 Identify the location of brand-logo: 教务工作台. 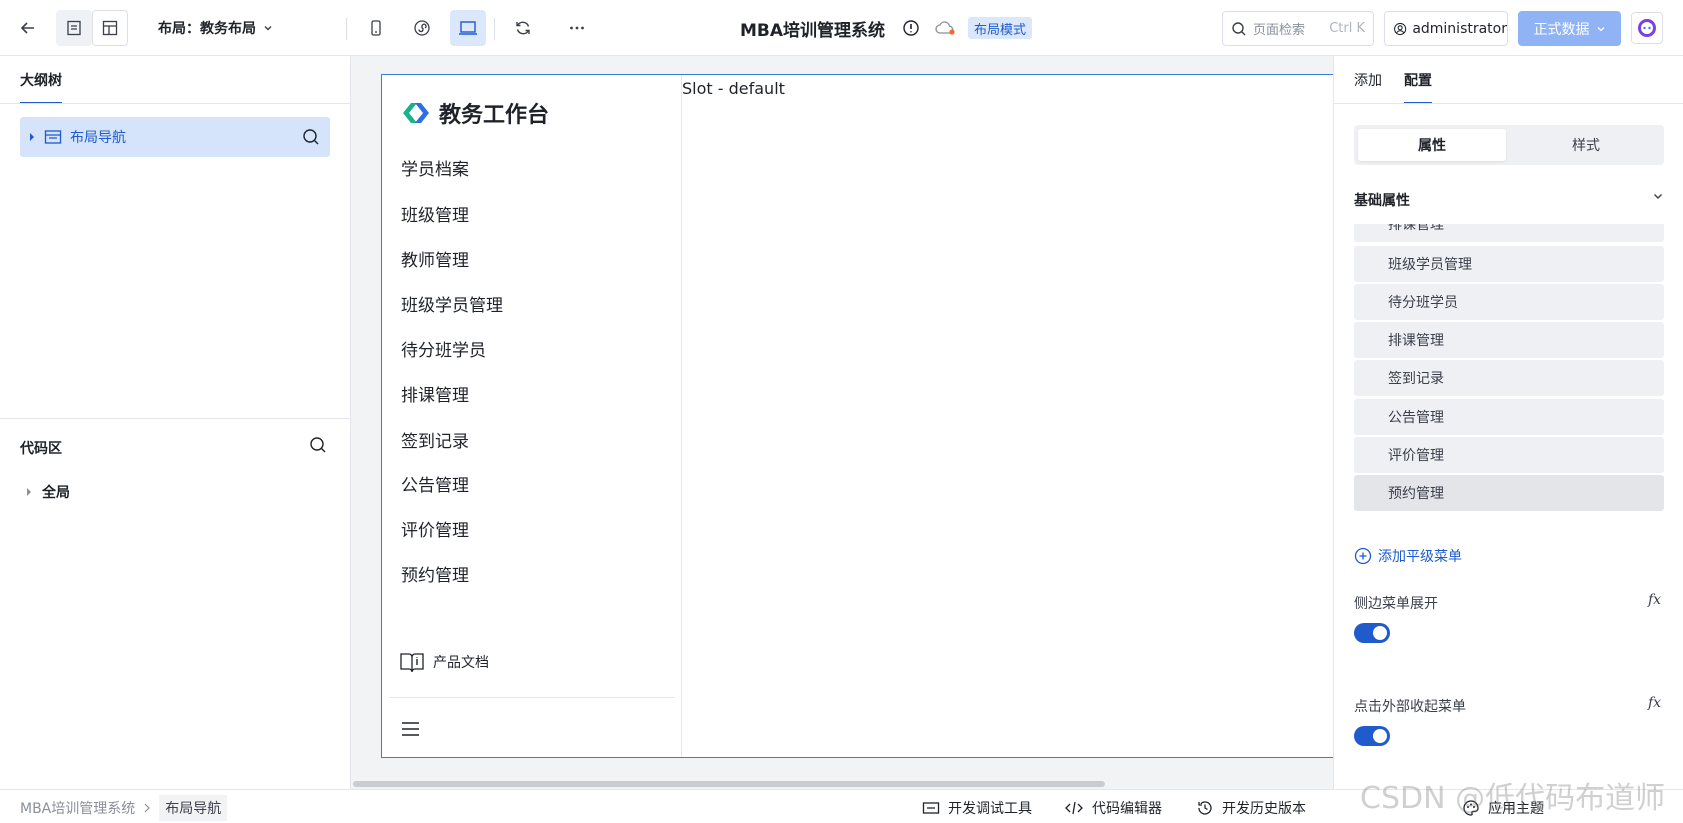
(475, 113).